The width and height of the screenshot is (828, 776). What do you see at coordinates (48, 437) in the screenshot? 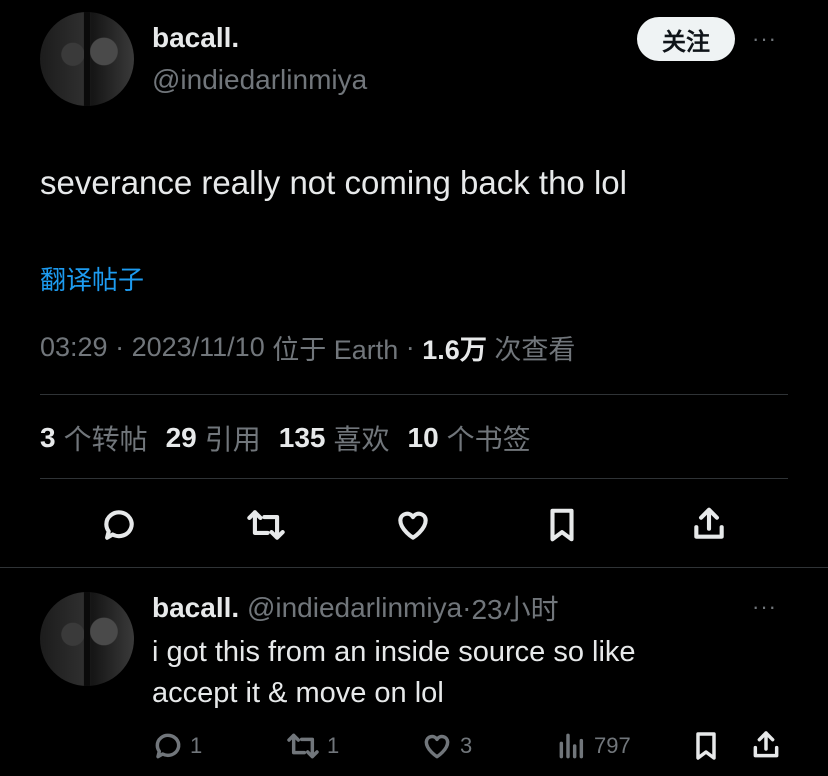
I see `stat-count: 3` at bounding box center [48, 437].